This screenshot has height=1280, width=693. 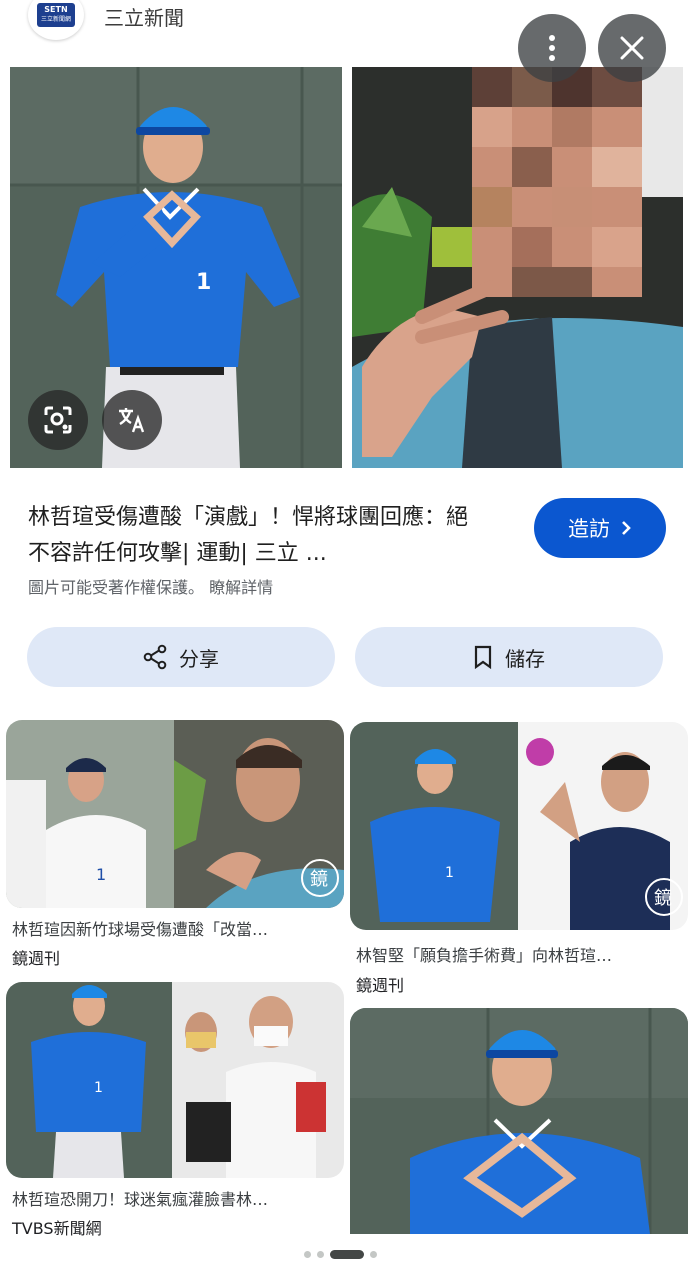 I want to click on share-button: 分享, so click(x=181, y=657).